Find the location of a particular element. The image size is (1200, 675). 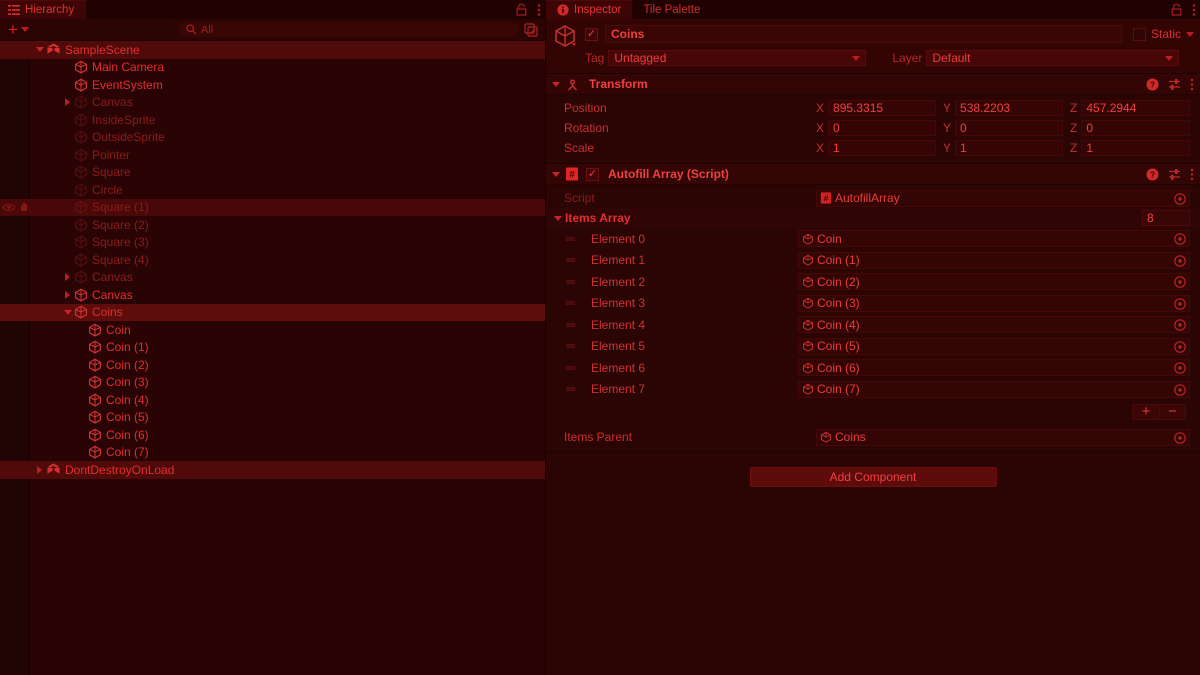

array-element-row: ═ Element 4 Coin (4) is located at coordinates (873, 325).